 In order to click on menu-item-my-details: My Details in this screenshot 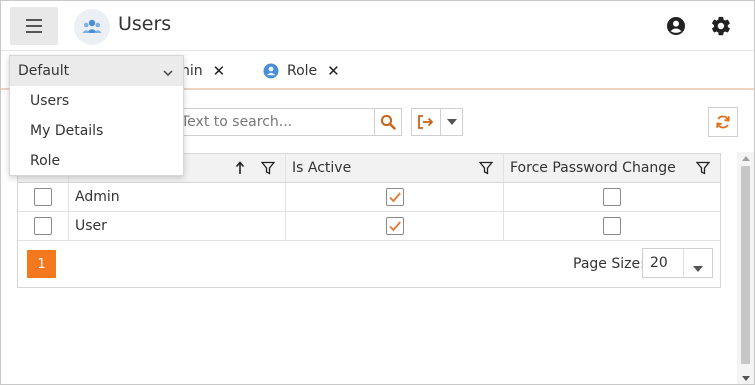, I will do `click(96, 131)`.